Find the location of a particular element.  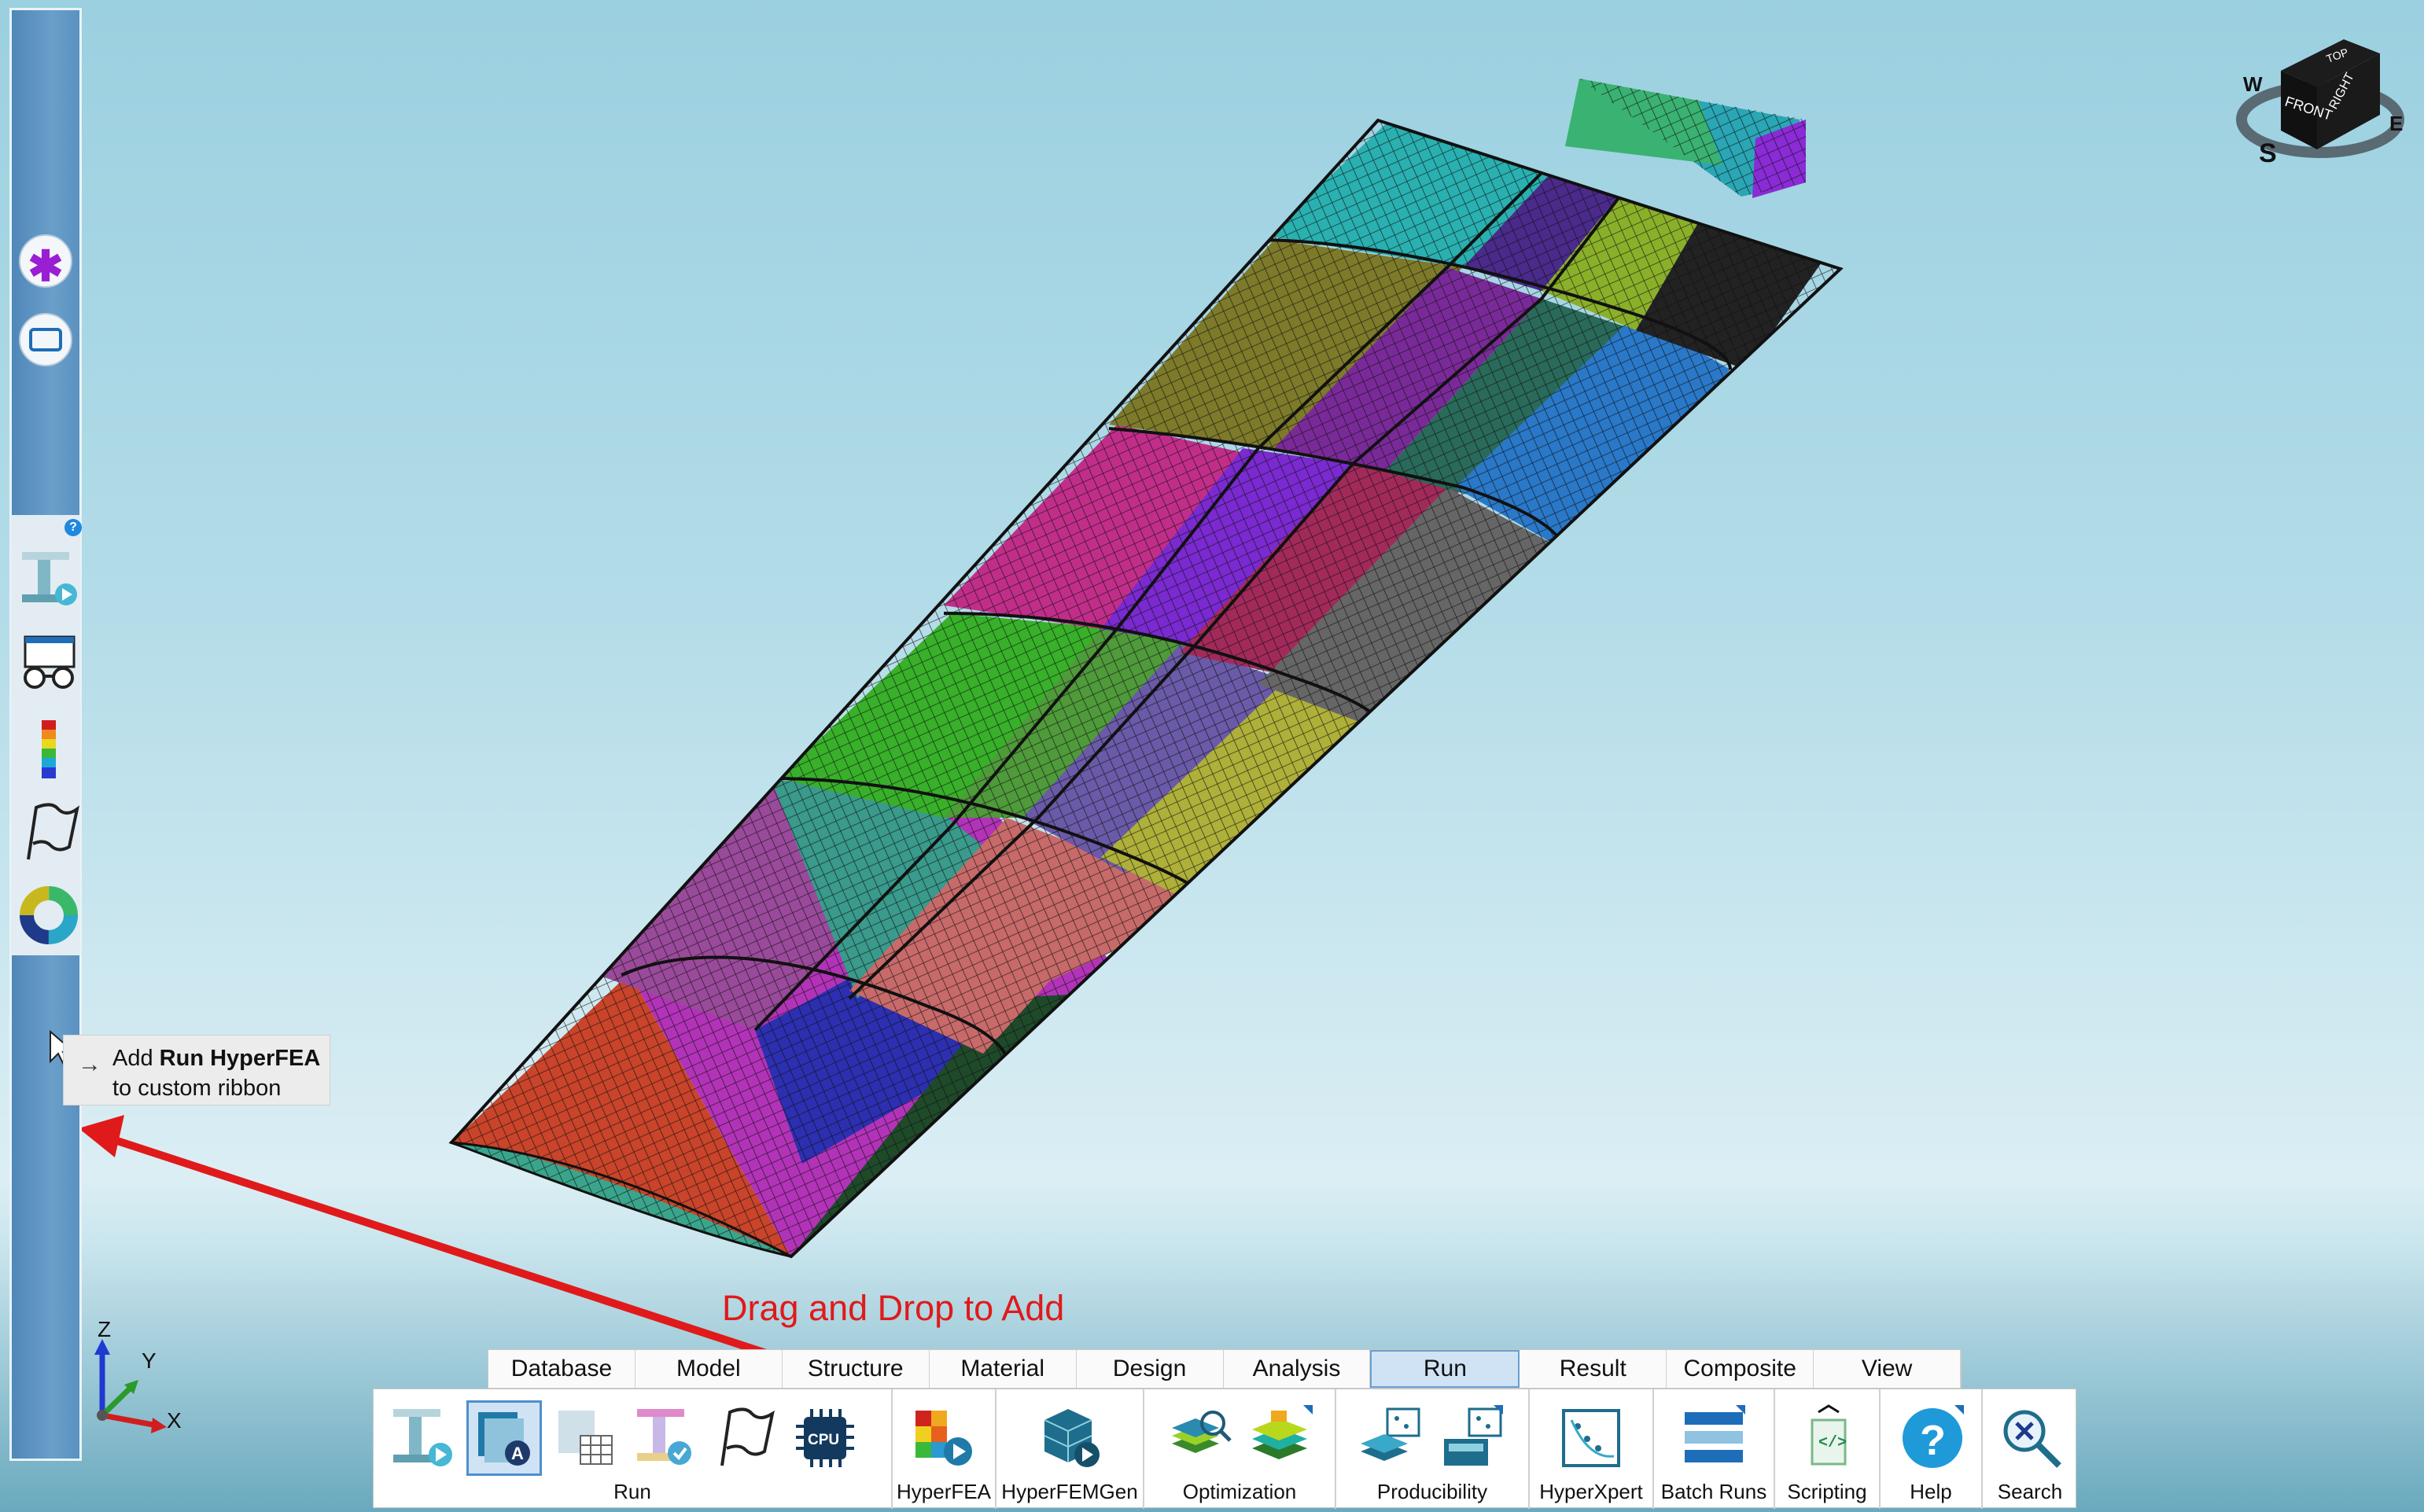

help-menu-corner-icon is located at coordinates (1959, 1410).